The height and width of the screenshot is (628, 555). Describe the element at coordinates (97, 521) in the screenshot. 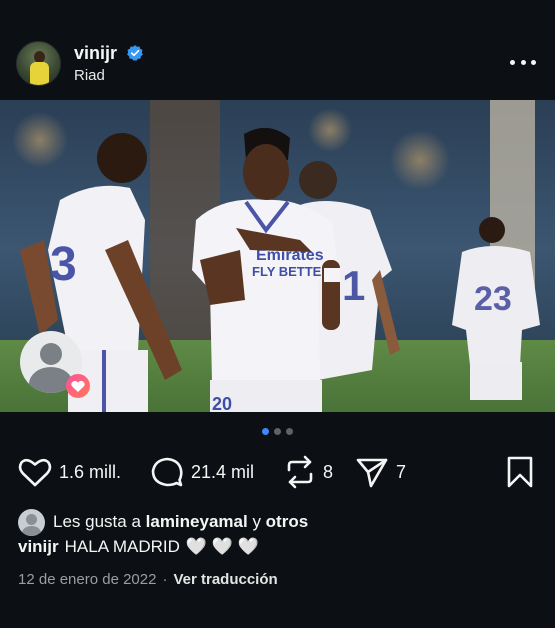

I see `likes-prefix: Les gusta a` at that location.